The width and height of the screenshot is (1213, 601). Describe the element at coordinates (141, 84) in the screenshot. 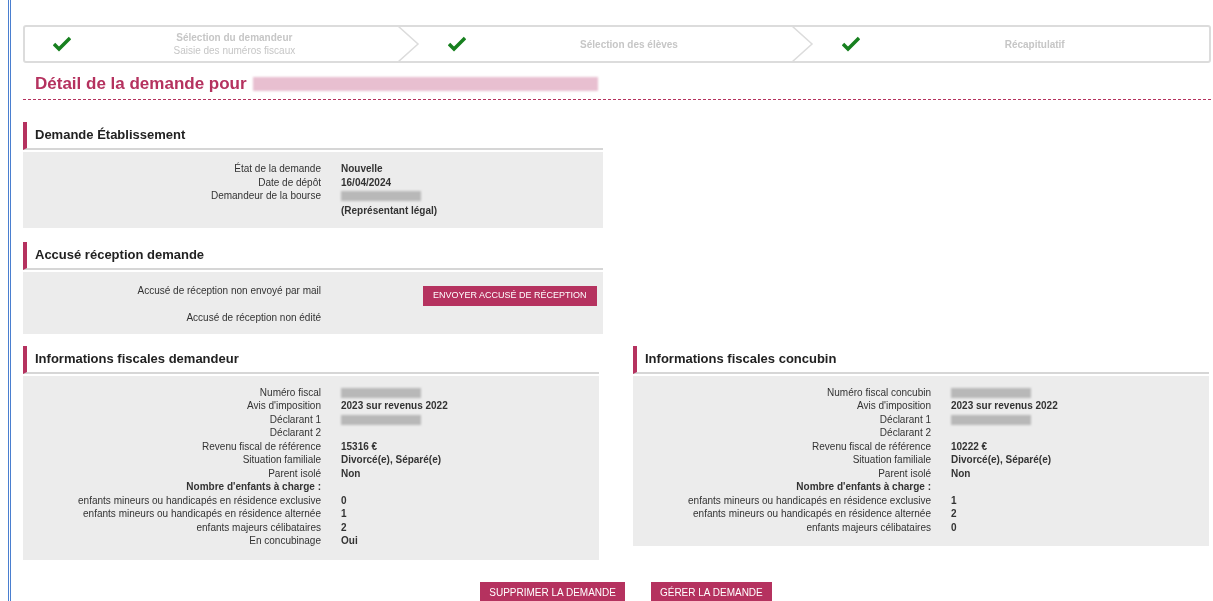

I see `page-title: Détail de la demande pour` at that location.